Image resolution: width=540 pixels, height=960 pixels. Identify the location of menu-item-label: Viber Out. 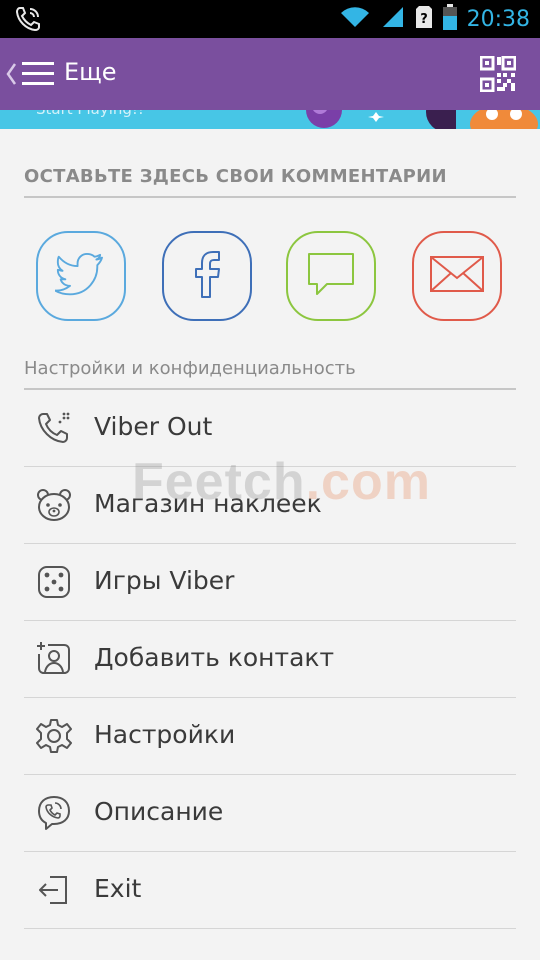
(153, 426).